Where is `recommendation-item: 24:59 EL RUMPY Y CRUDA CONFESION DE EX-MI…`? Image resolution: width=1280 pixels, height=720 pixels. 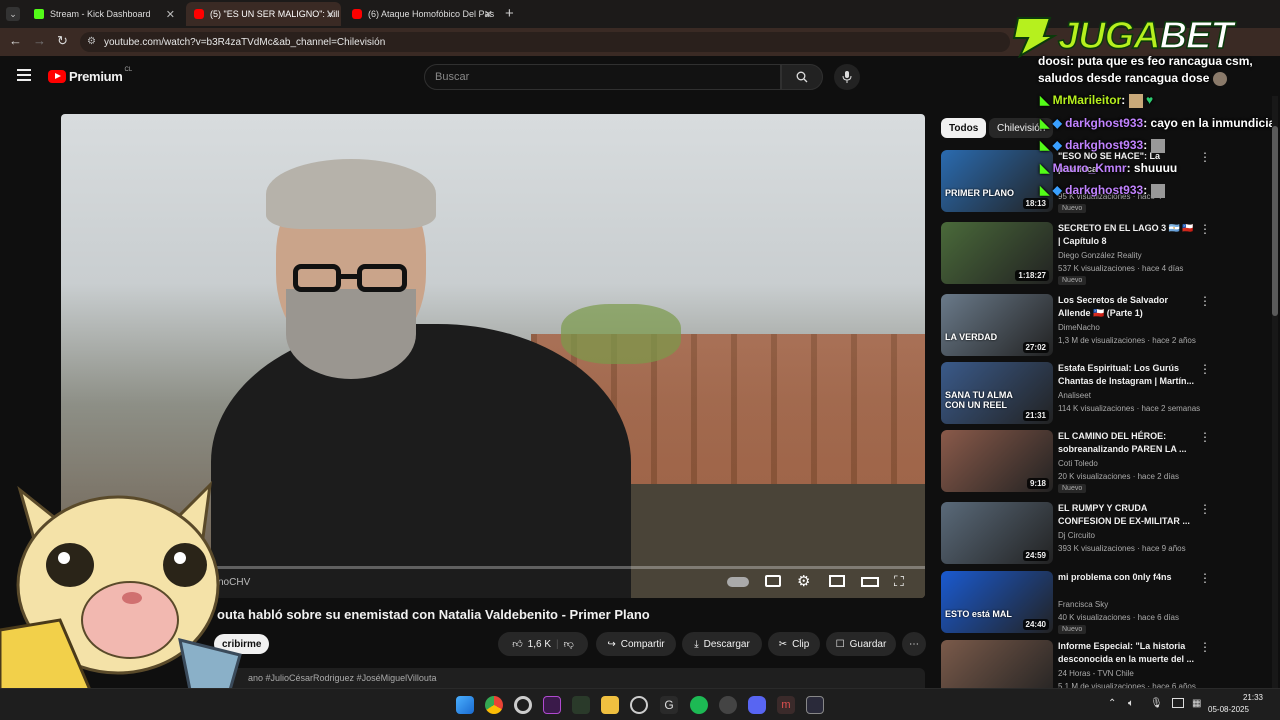
recommendation-item: 24:59 EL RUMPY Y CRUDA CONFESION DE EX-MI… is located at coordinates (1106, 534).